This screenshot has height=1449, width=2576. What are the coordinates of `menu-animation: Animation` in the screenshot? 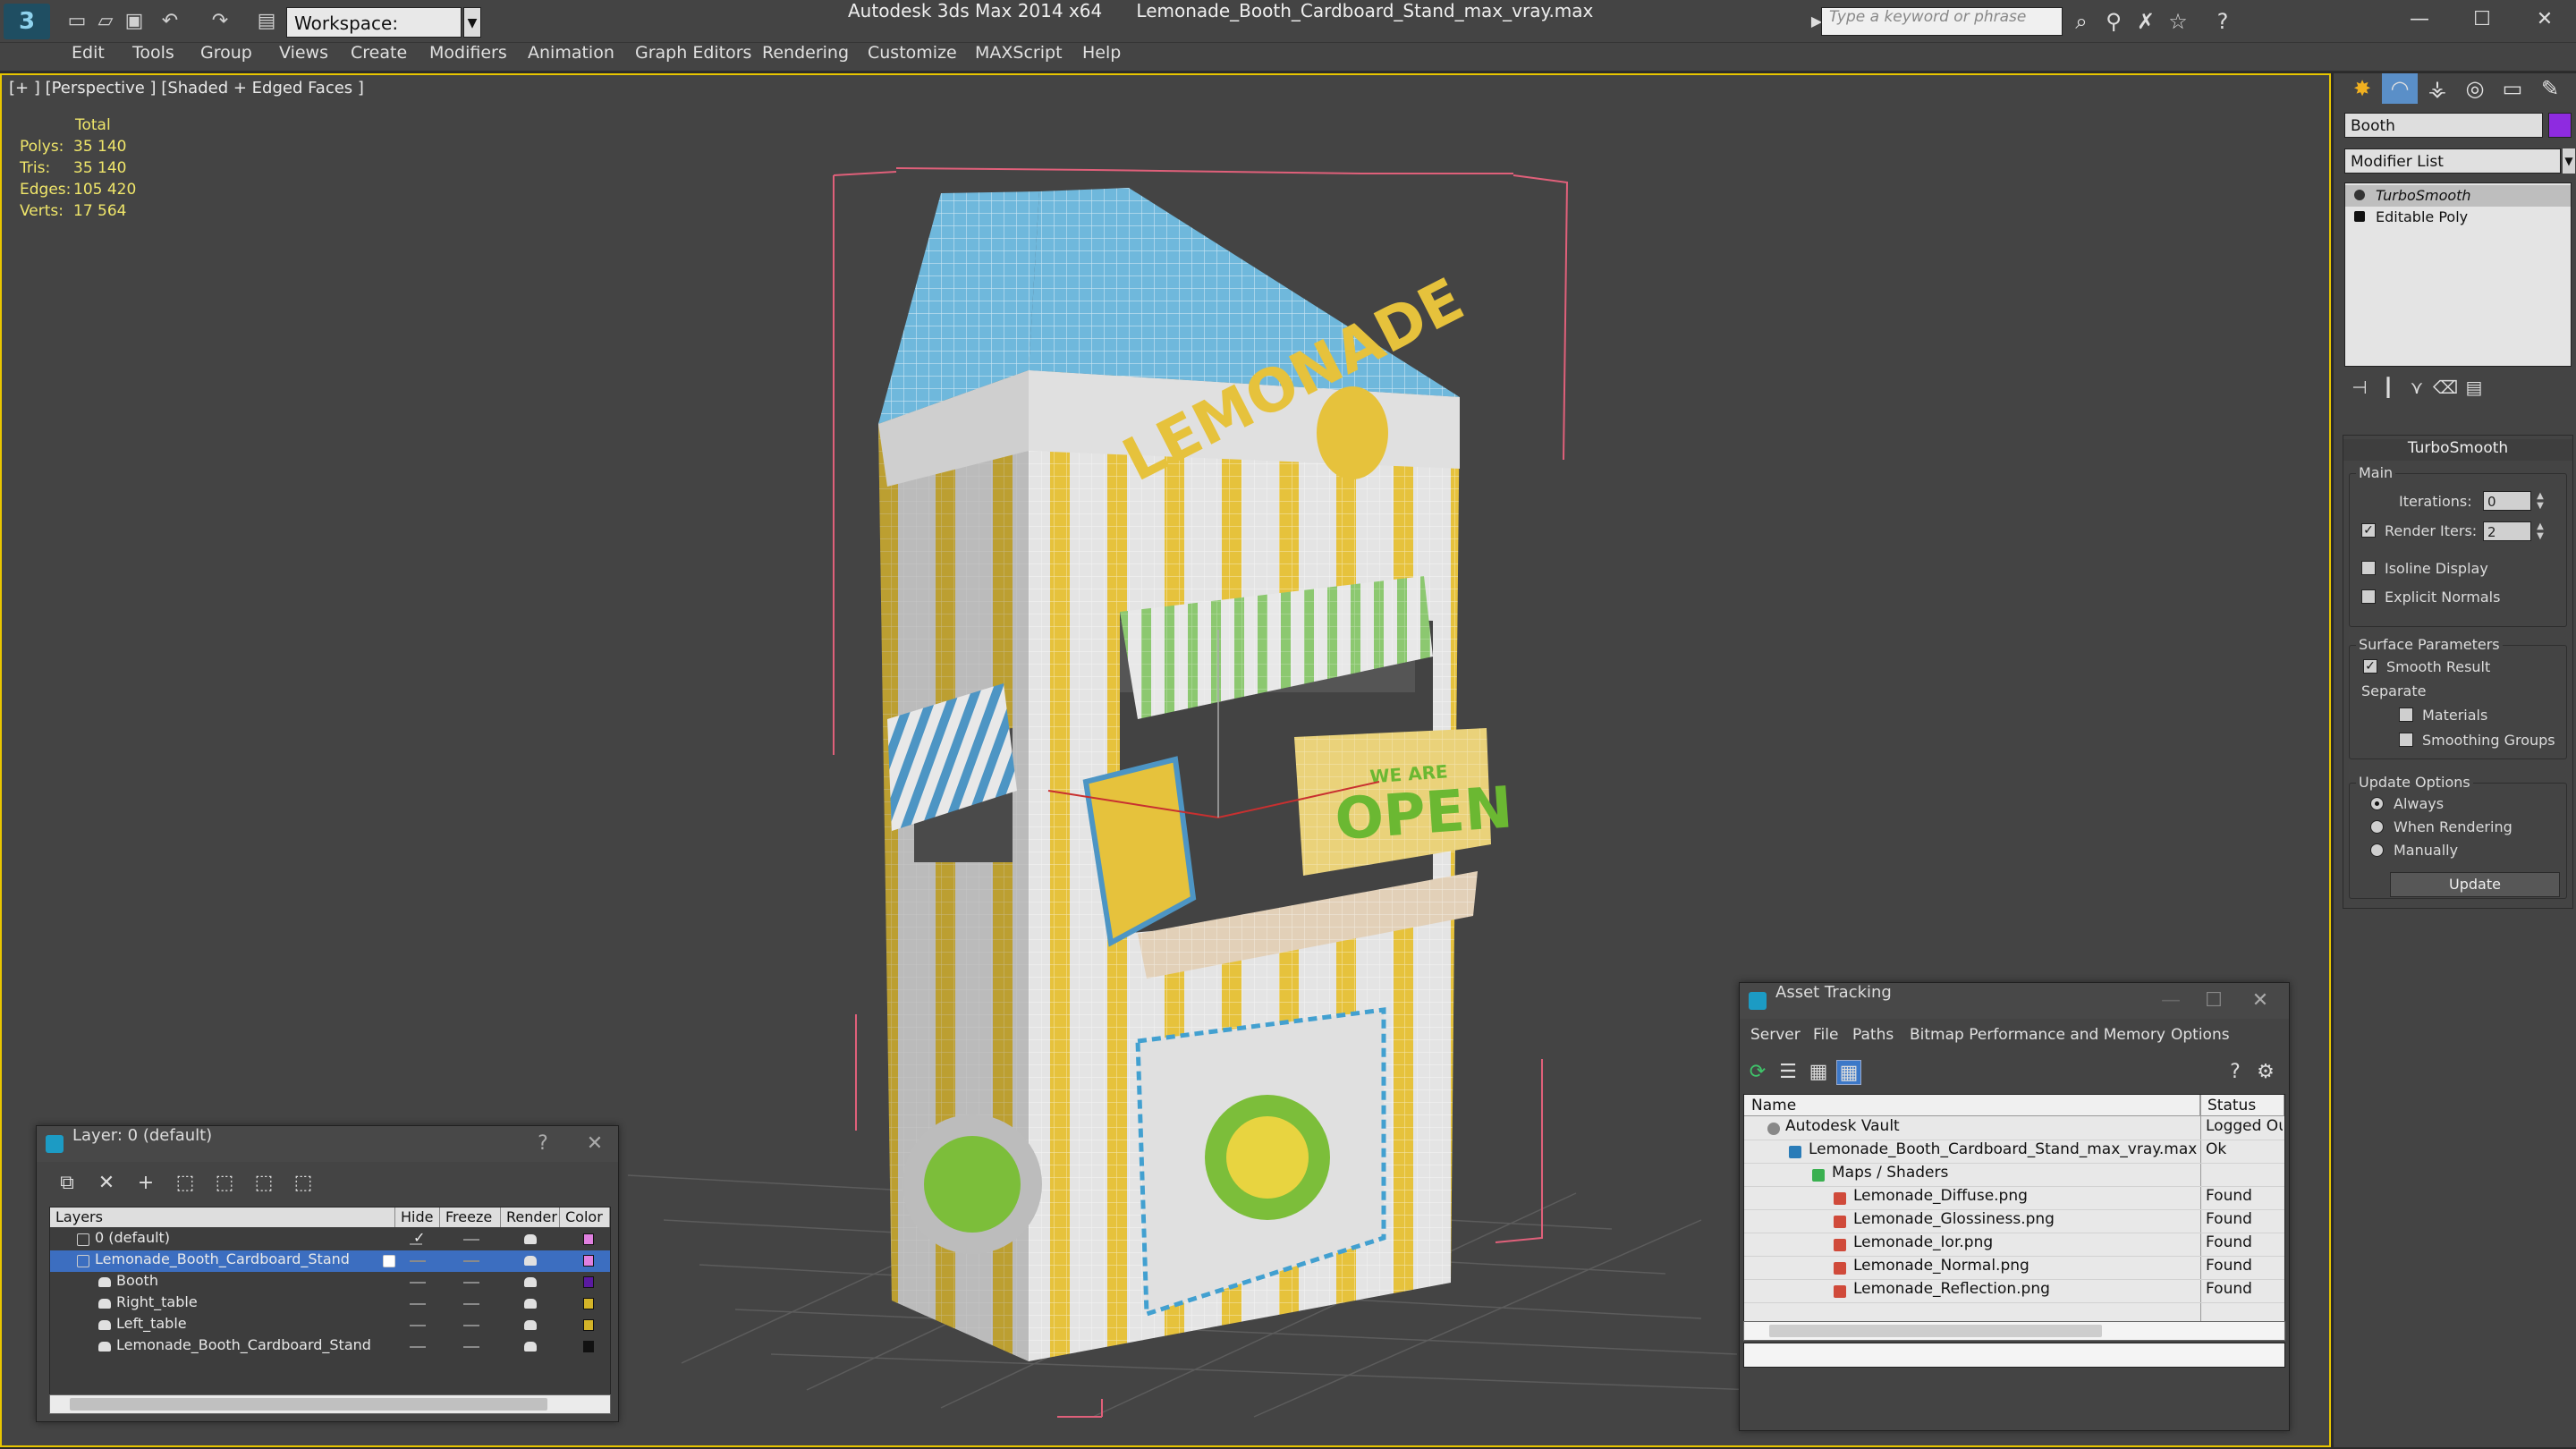 It's located at (571, 53).